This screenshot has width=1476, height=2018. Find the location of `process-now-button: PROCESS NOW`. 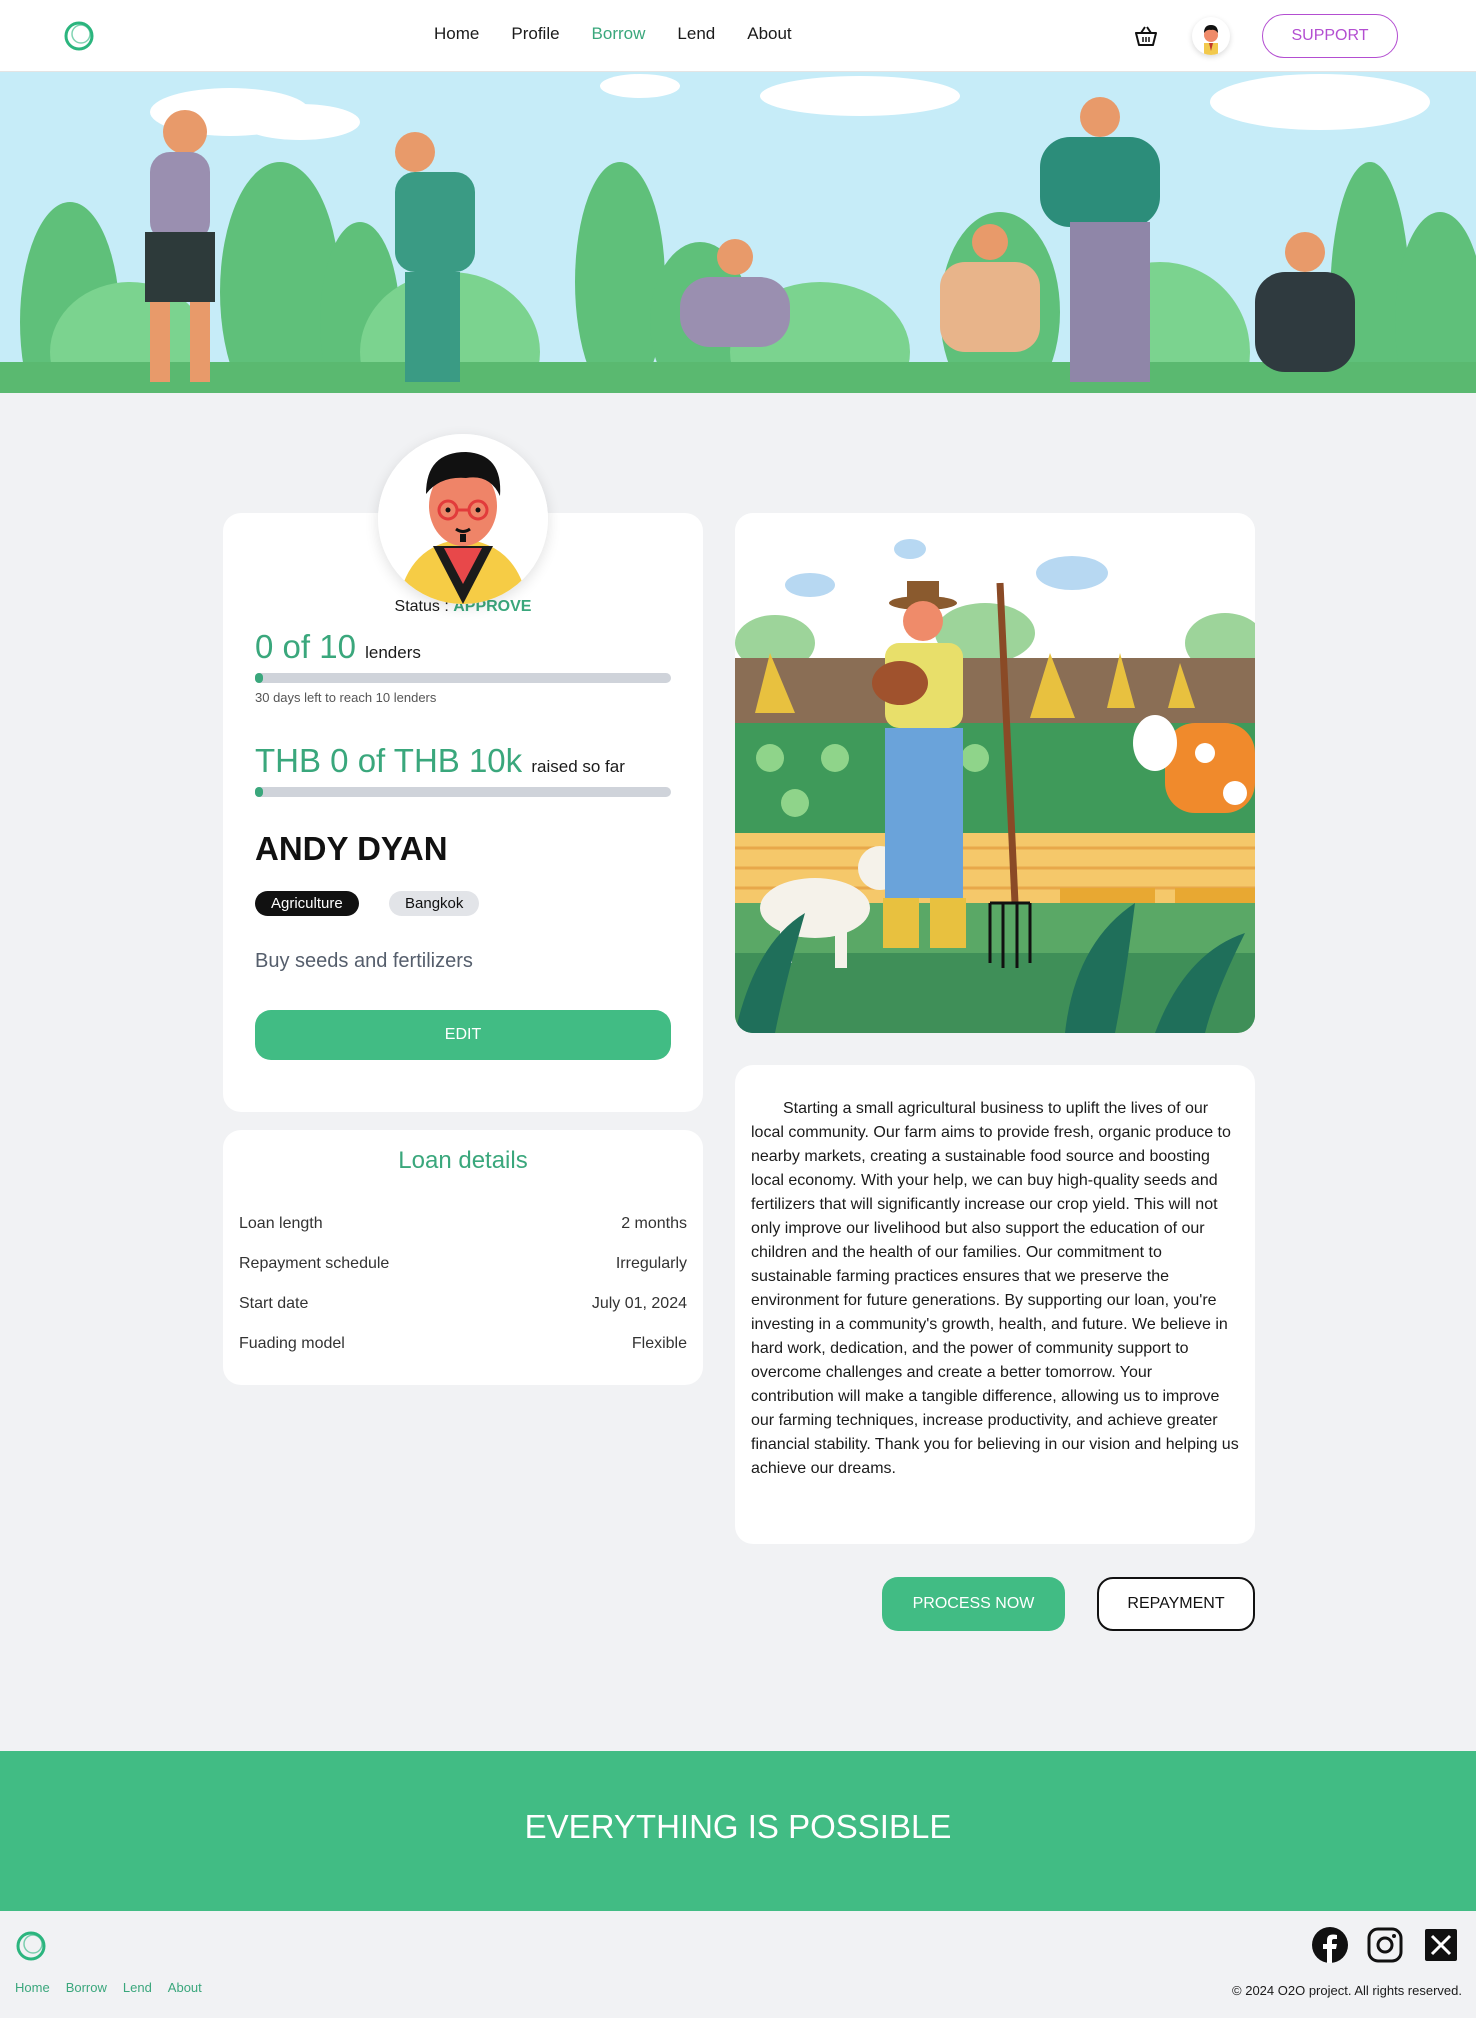

process-now-button: PROCESS NOW is located at coordinates (973, 1604).